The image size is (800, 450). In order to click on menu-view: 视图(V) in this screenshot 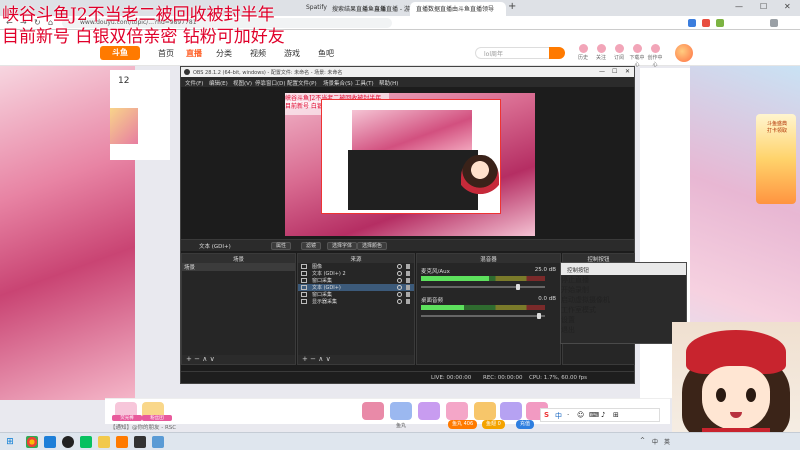, I will do `click(242, 83)`.